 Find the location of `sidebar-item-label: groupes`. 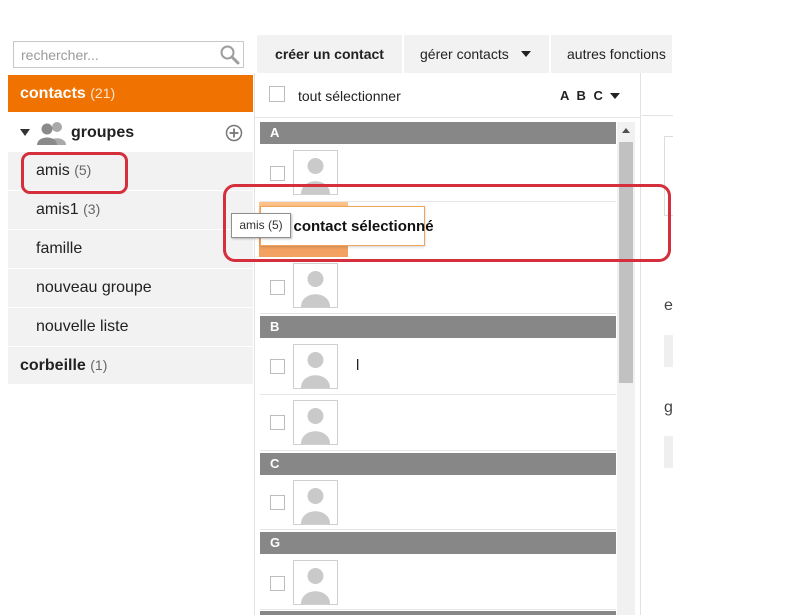

sidebar-item-label: groupes is located at coordinates (103, 132).